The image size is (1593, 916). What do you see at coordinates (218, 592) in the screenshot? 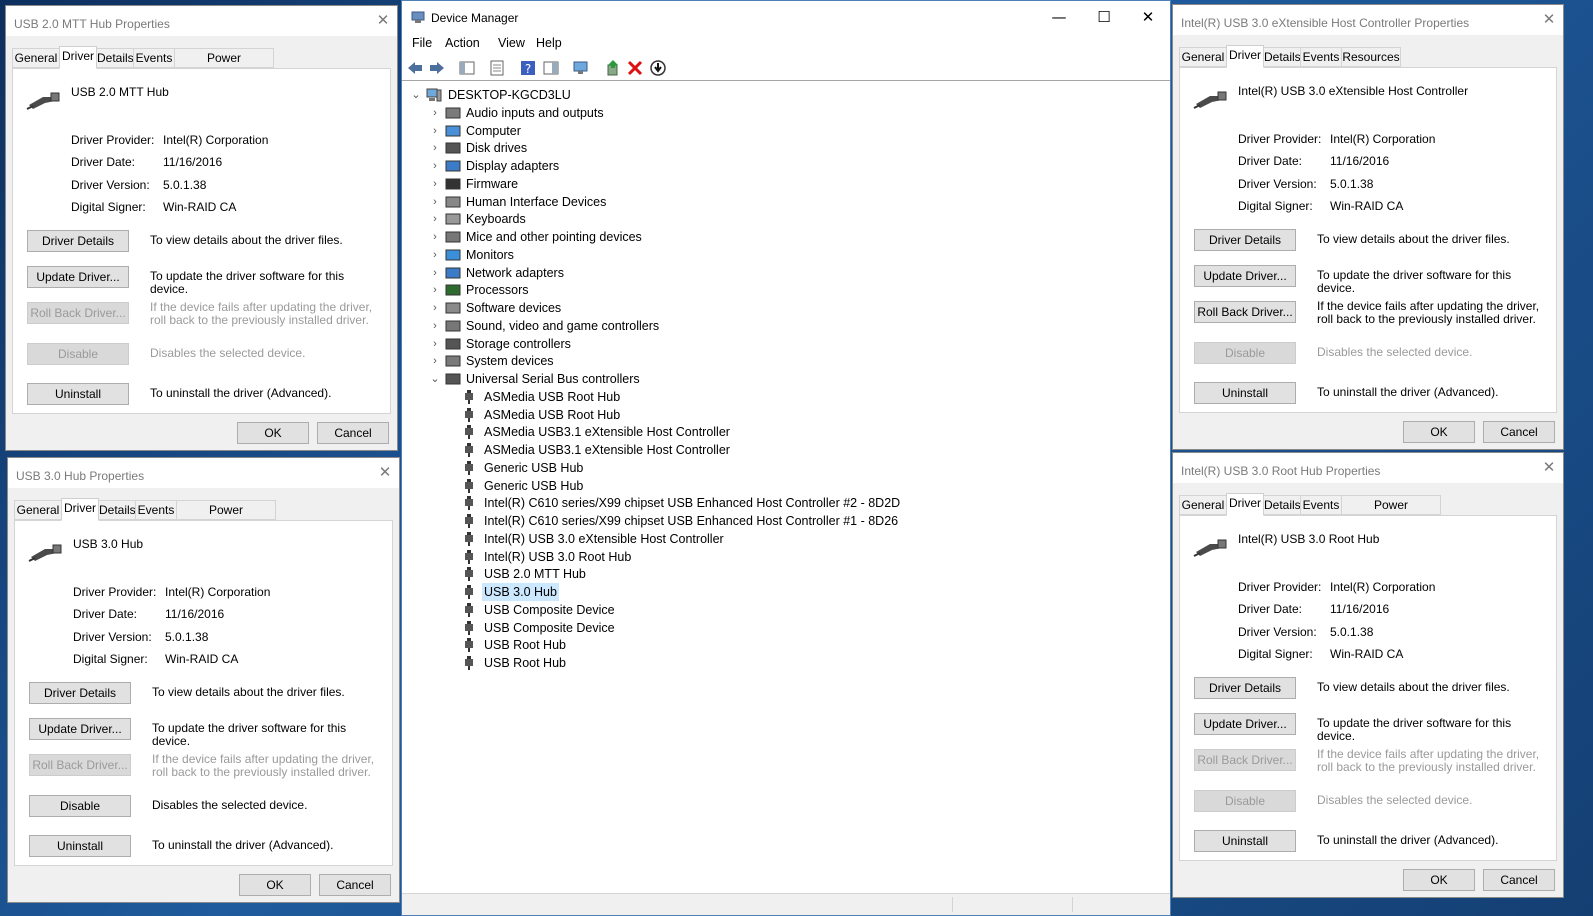
I see `provider-value: Intel(R) Corporation` at bounding box center [218, 592].